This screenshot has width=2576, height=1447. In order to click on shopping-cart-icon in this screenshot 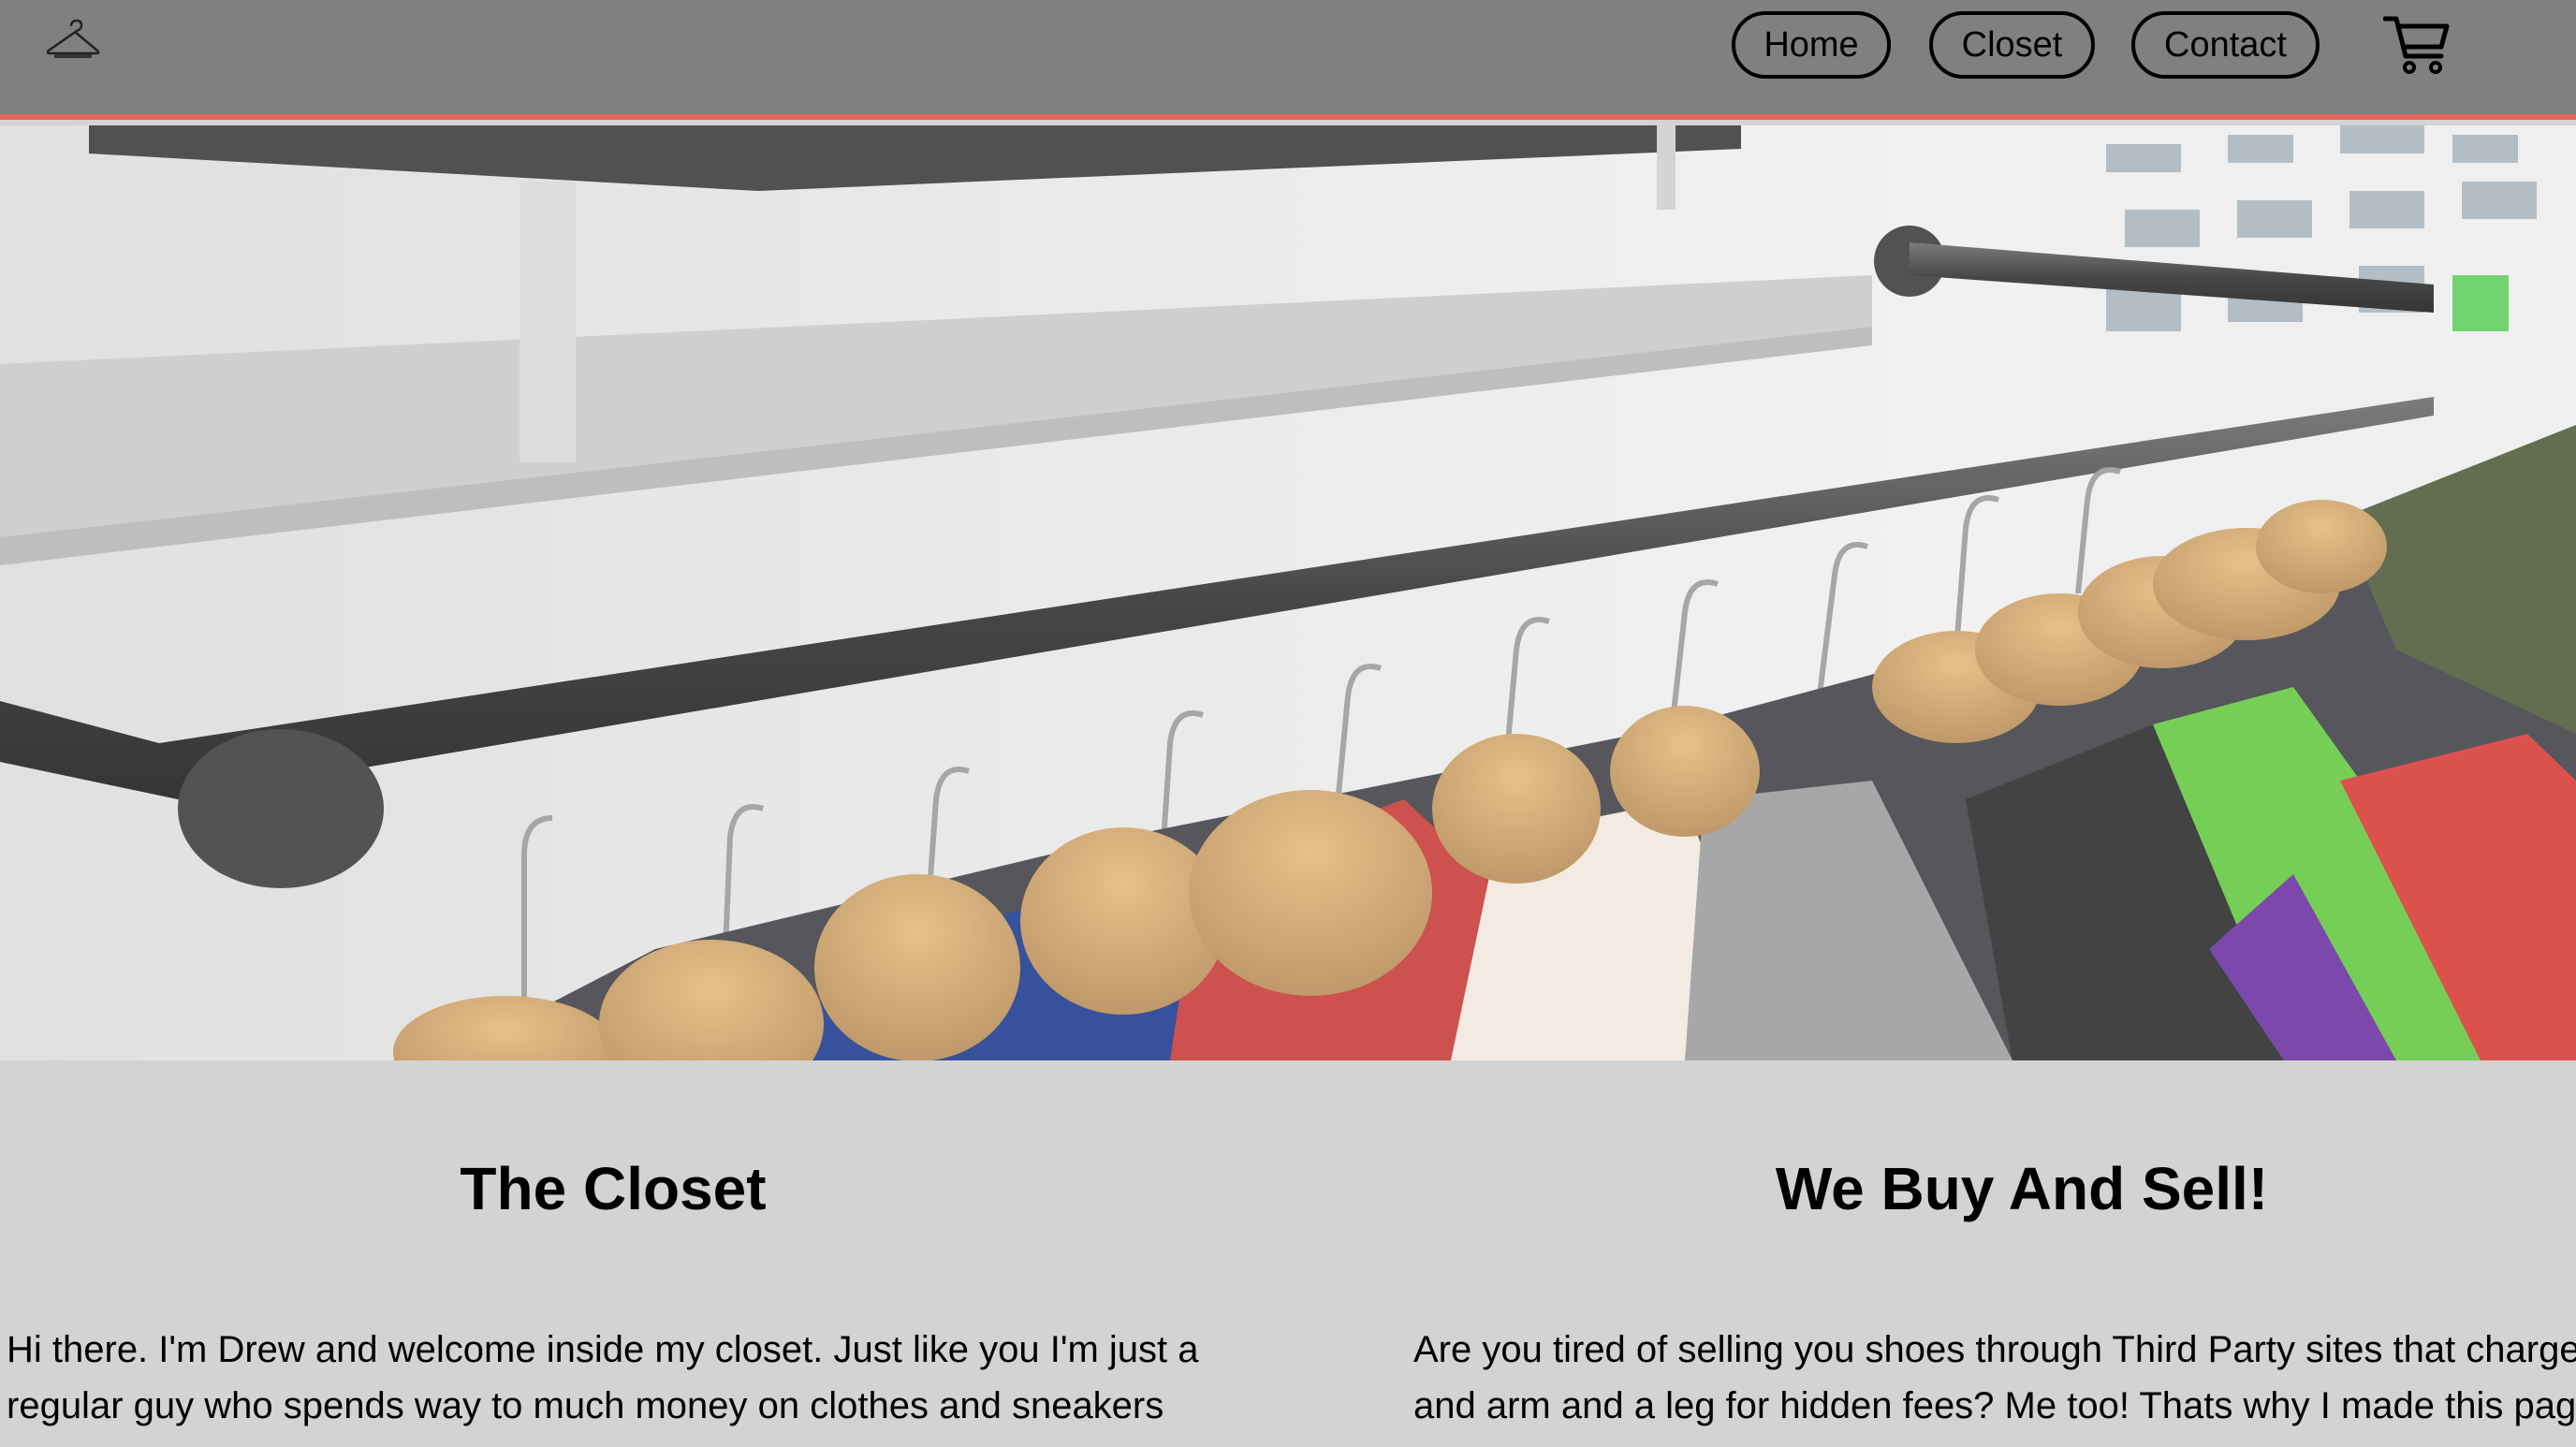, I will do `click(2416, 45)`.